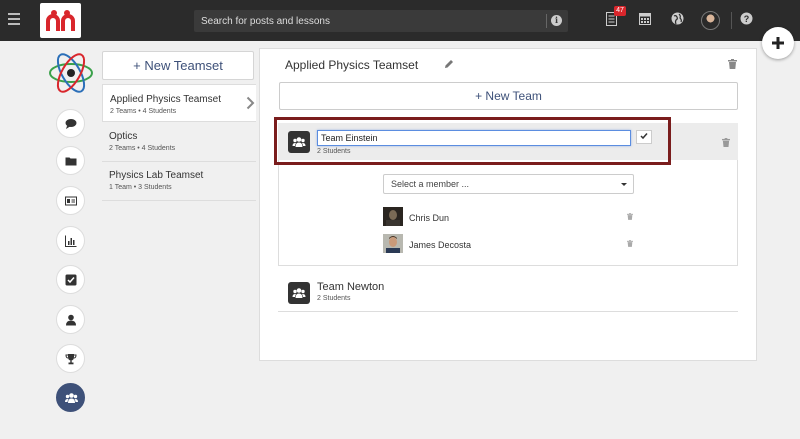  I want to click on add-fab-button, so click(778, 43).